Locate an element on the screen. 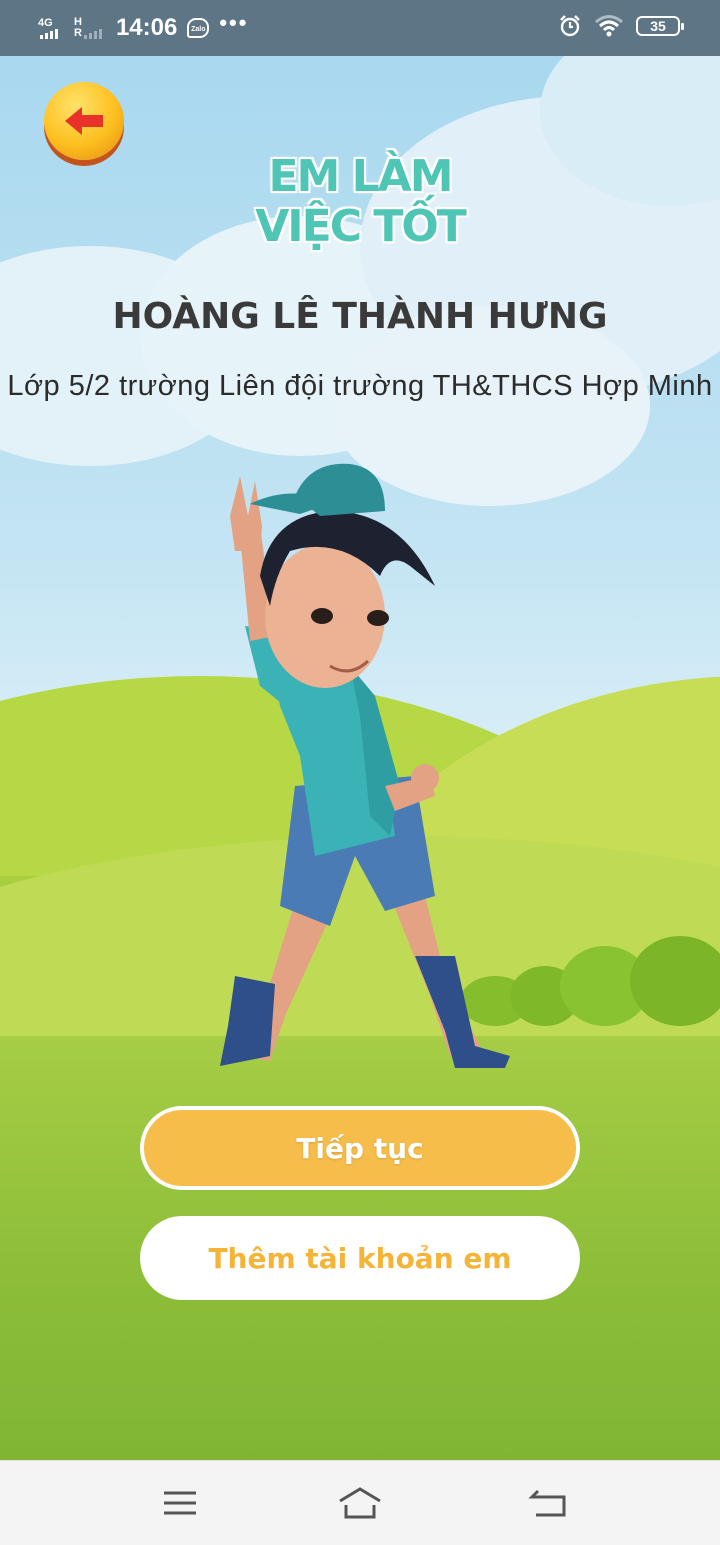 This screenshot has width=720, height=1545. zalo-label: Zalo is located at coordinates (198, 29).